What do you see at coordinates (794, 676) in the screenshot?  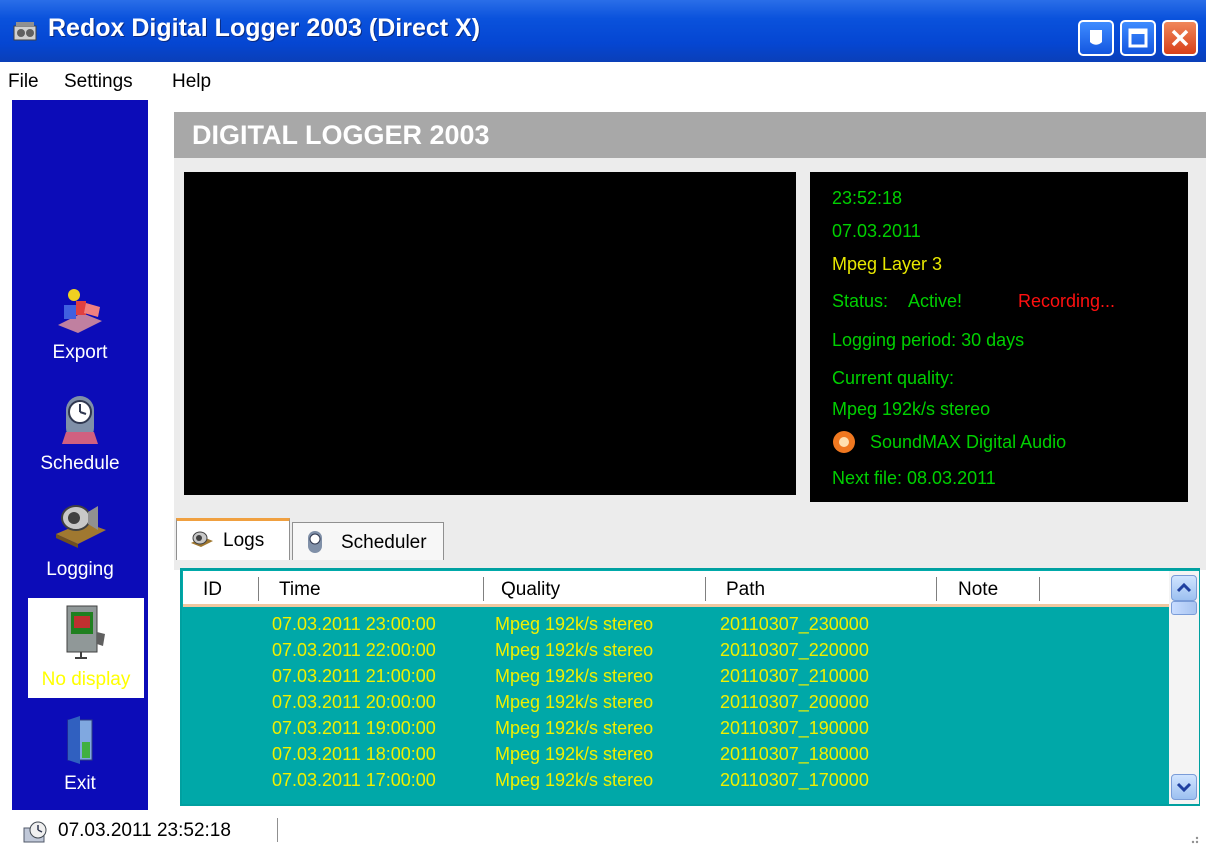 I see `cell-path: 20110307_210000` at bounding box center [794, 676].